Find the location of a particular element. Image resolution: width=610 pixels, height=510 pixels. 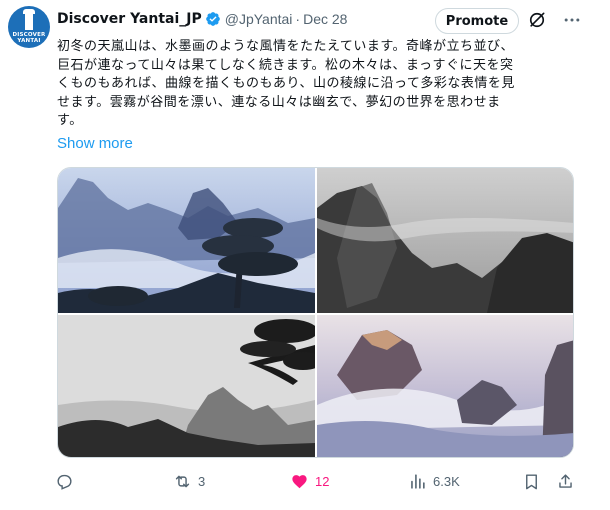

views-button: 6.3K is located at coordinates (434, 481).